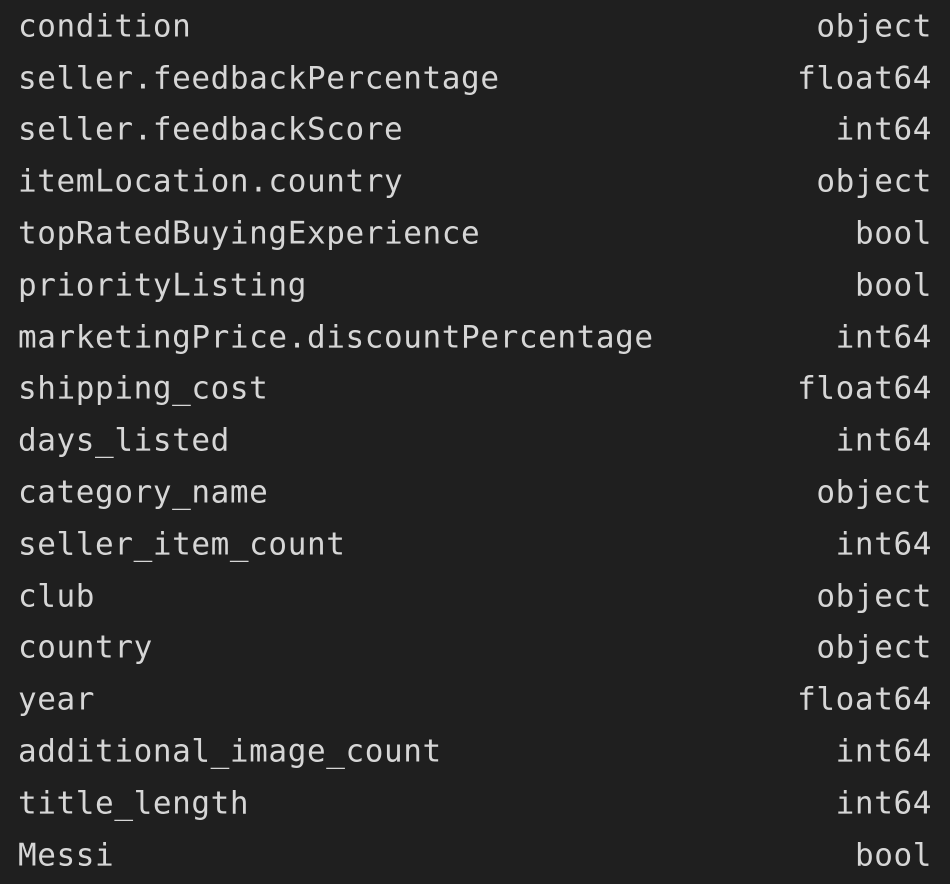 The width and height of the screenshot is (950, 884). I want to click on column-name: year, so click(57, 699).